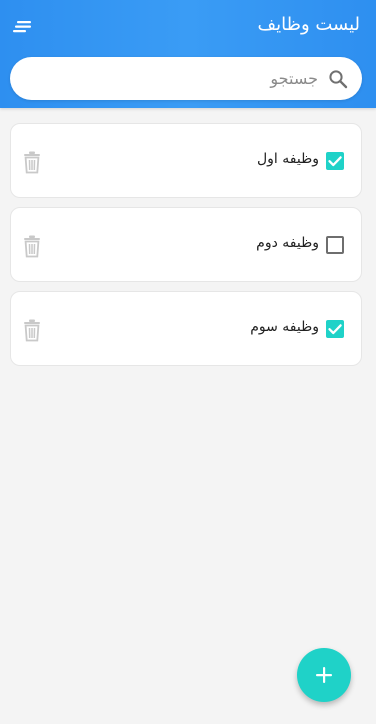 Image resolution: width=376 pixels, height=724 pixels. Describe the element at coordinates (186, 244) in the screenshot. I see `task-card: وظیفه دوم` at that location.